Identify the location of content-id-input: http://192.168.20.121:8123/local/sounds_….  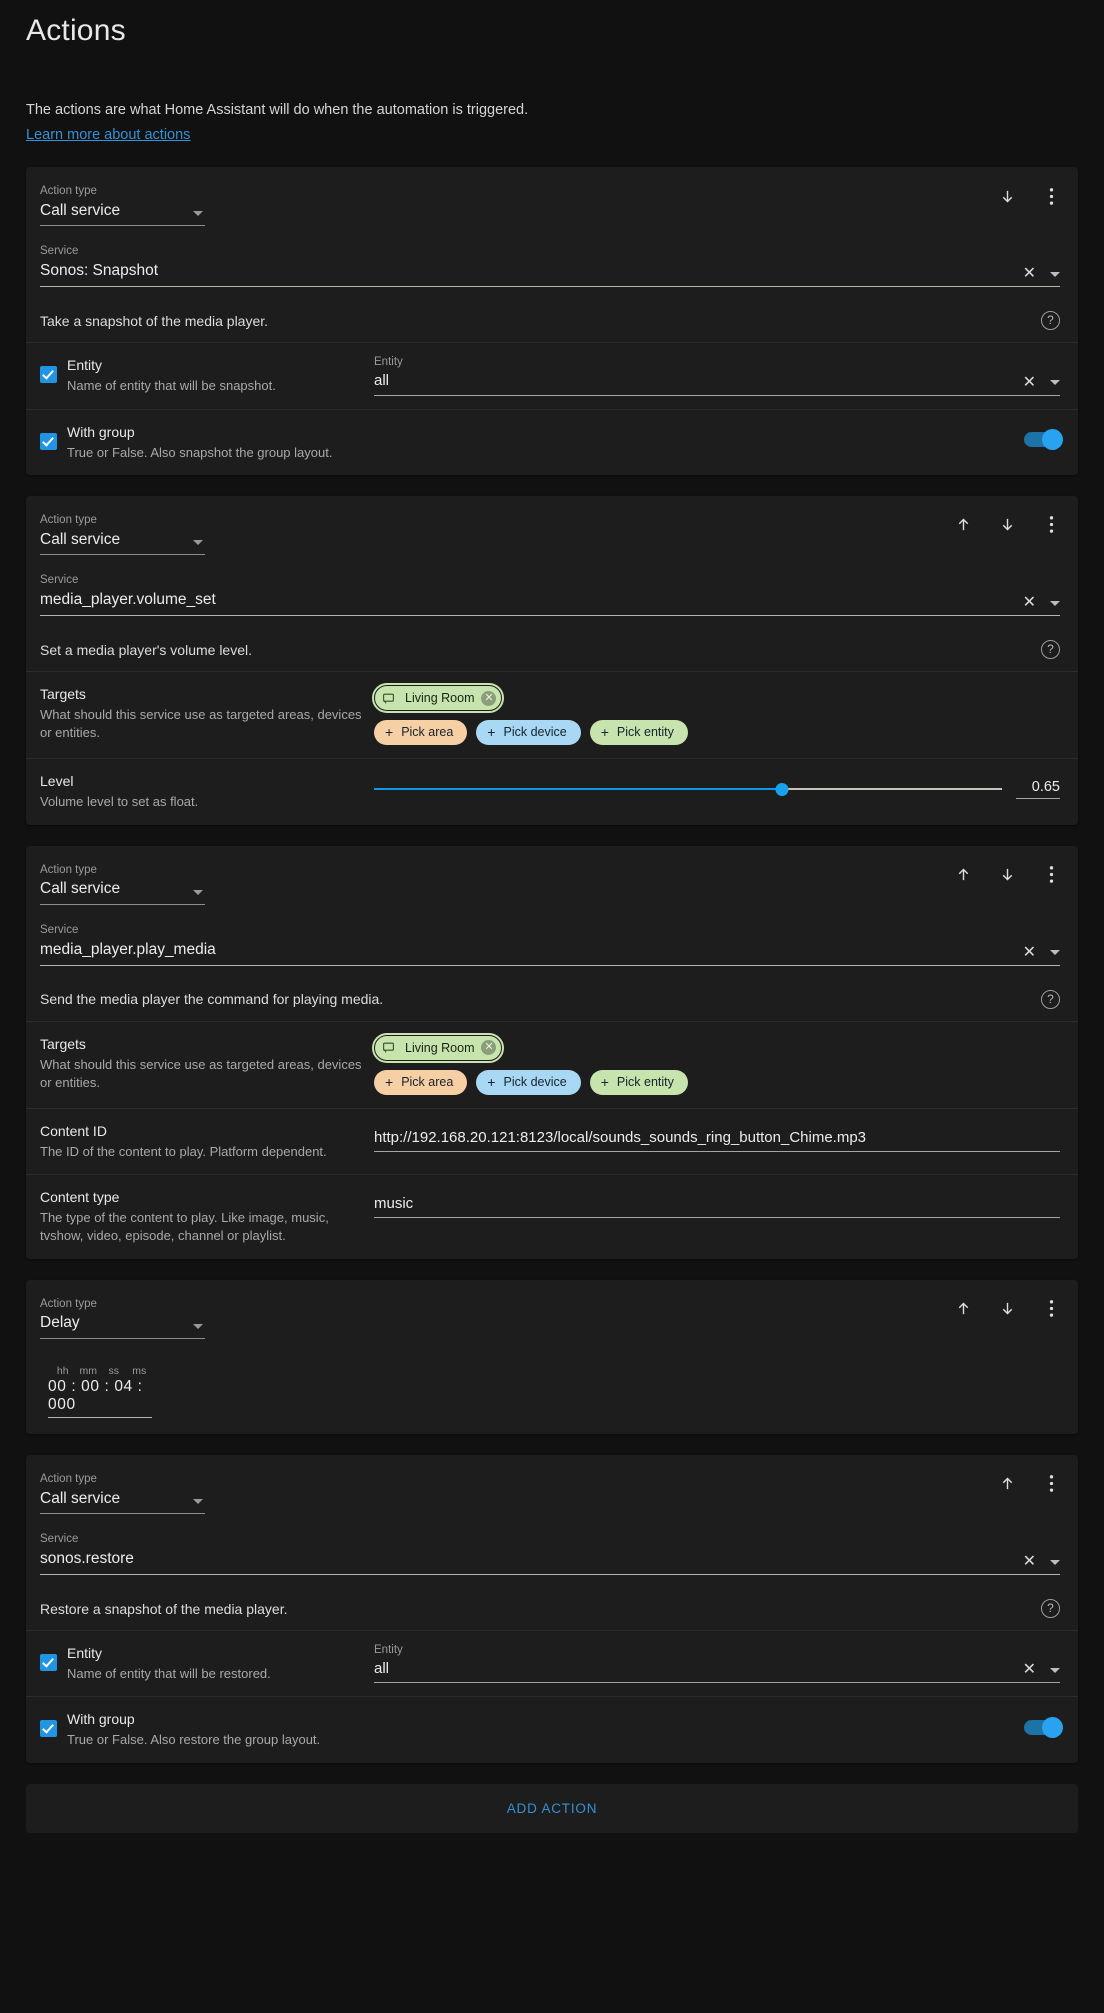
(717, 1140).